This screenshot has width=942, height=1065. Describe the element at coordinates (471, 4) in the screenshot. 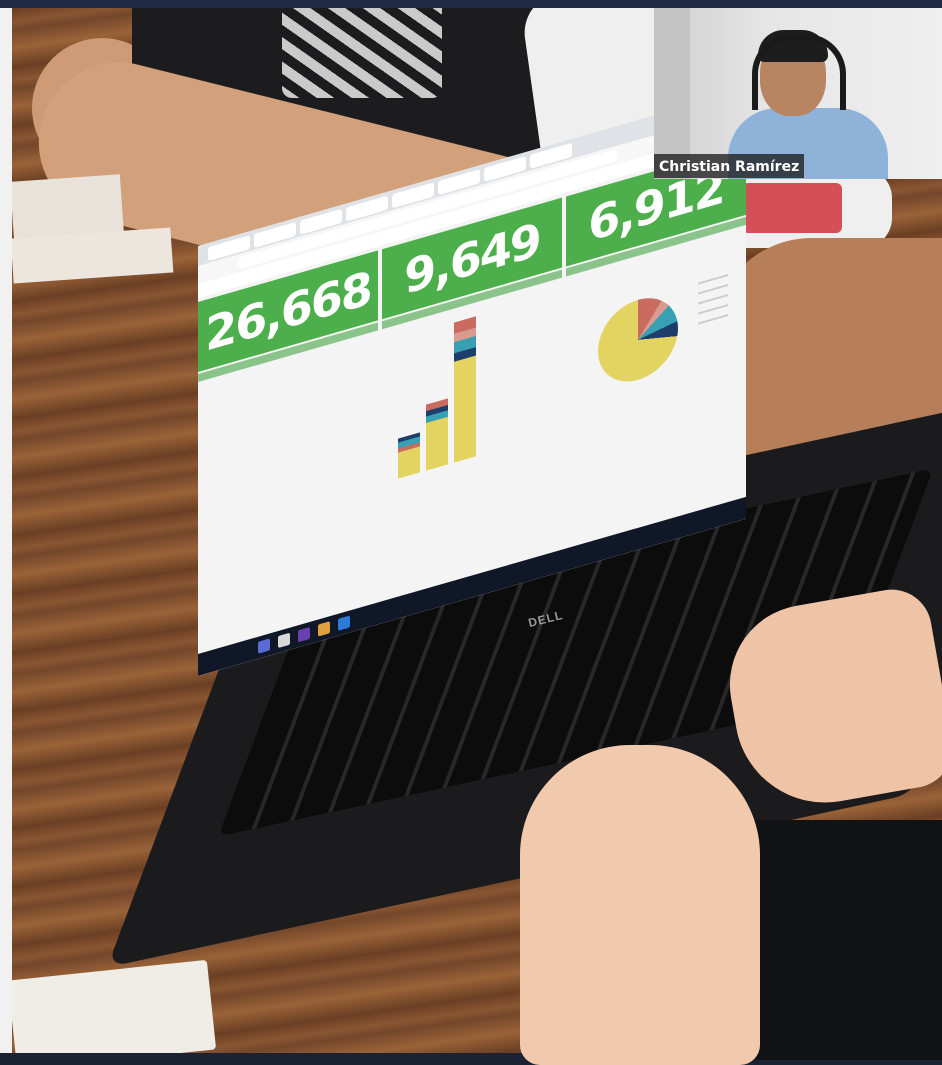

I see `meeting-top-bar` at that location.